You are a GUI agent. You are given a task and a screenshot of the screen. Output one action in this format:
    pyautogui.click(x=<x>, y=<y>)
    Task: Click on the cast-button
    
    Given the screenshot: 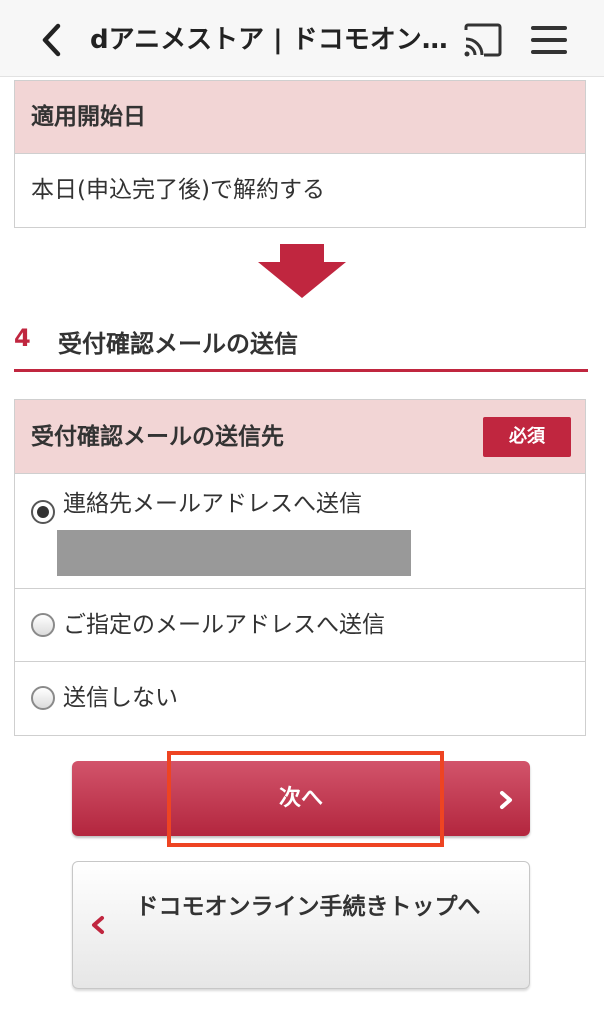 What is the action you would take?
    pyautogui.click(x=483, y=40)
    